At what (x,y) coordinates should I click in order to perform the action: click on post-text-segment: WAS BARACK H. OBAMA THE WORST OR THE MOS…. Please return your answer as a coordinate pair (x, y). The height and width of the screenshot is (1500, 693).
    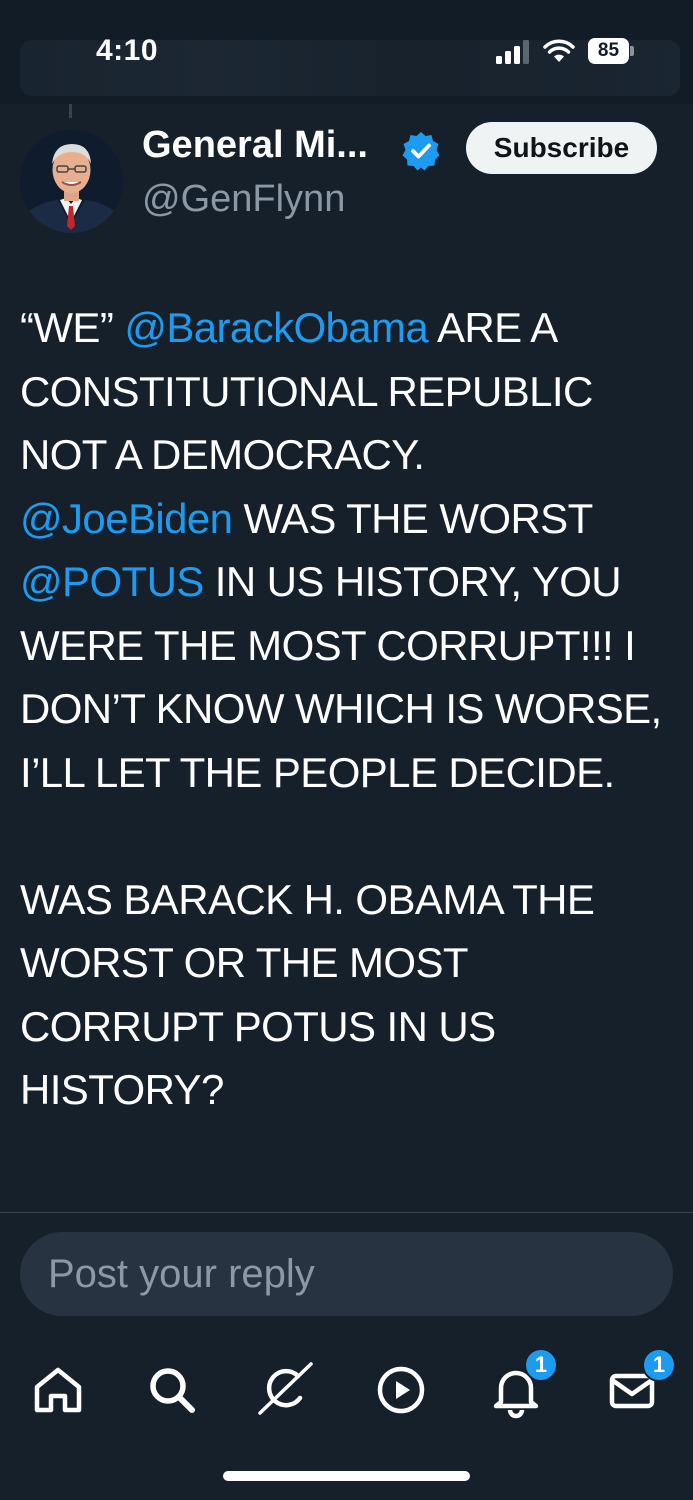
    Looking at the image, I should click on (307, 994).